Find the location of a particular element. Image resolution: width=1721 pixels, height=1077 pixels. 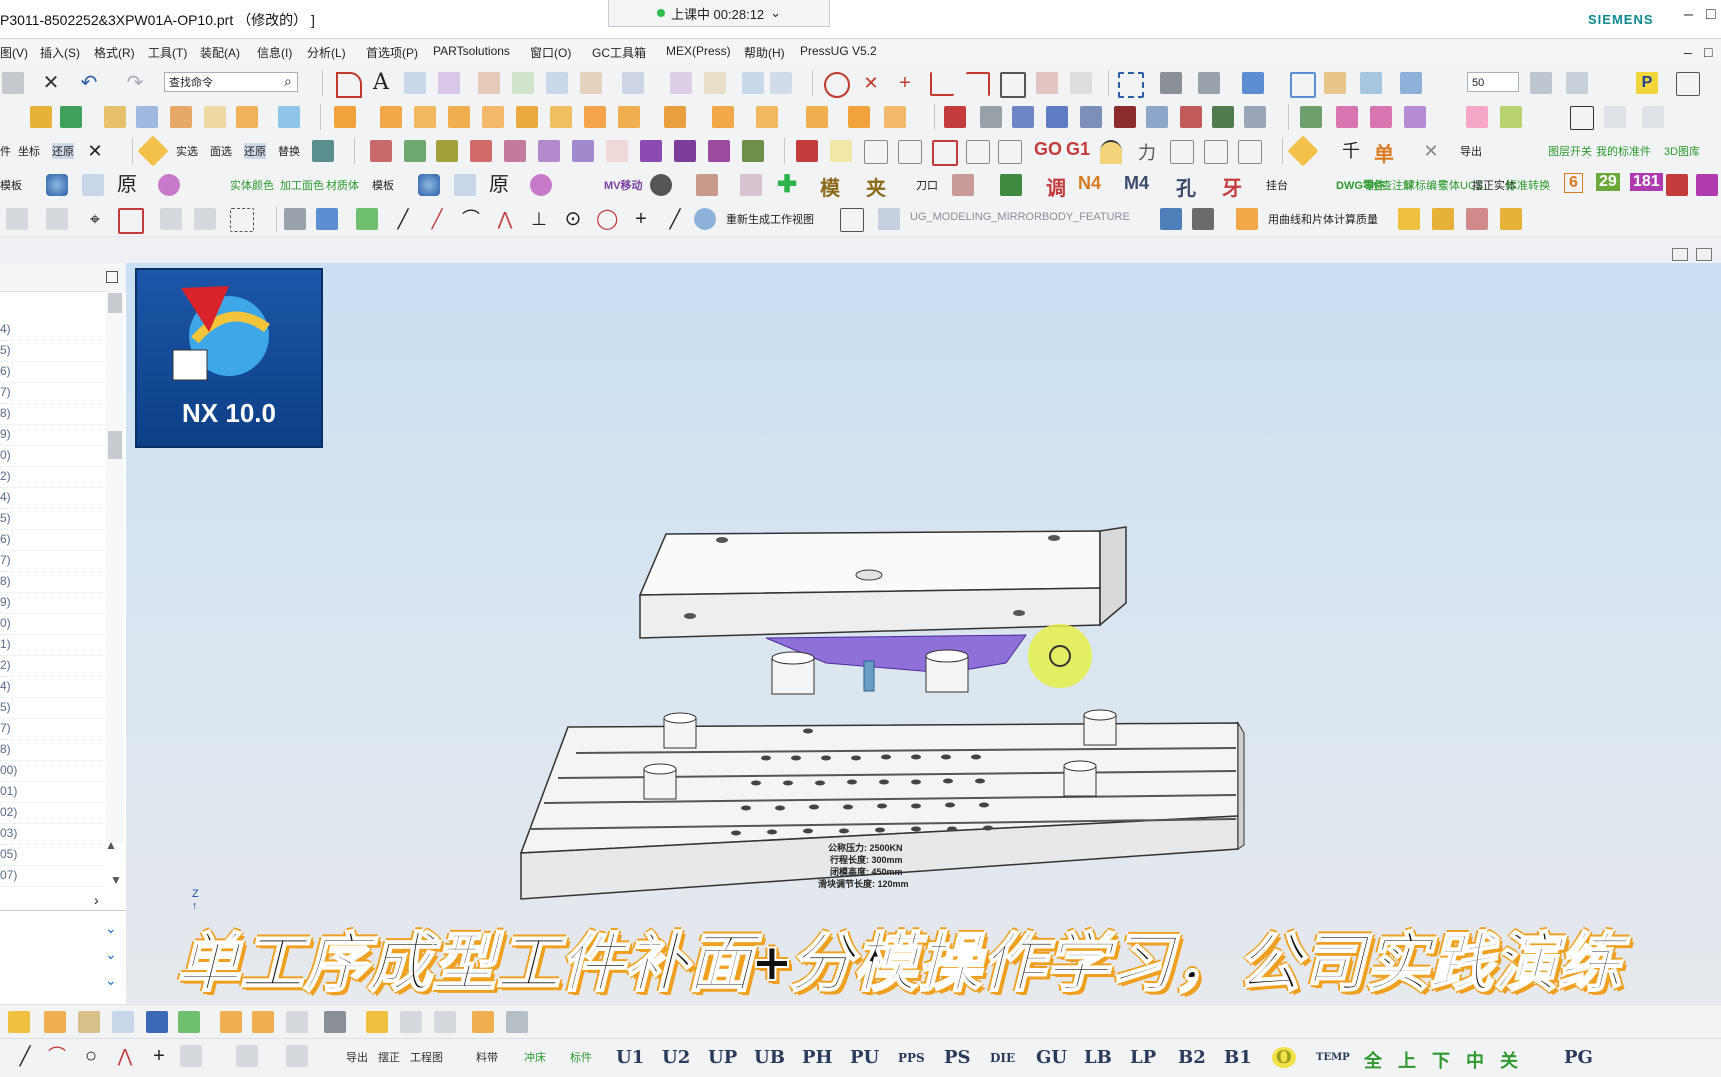

nx-desktop-icon: NX 10.0 is located at coordinates (229, 358).